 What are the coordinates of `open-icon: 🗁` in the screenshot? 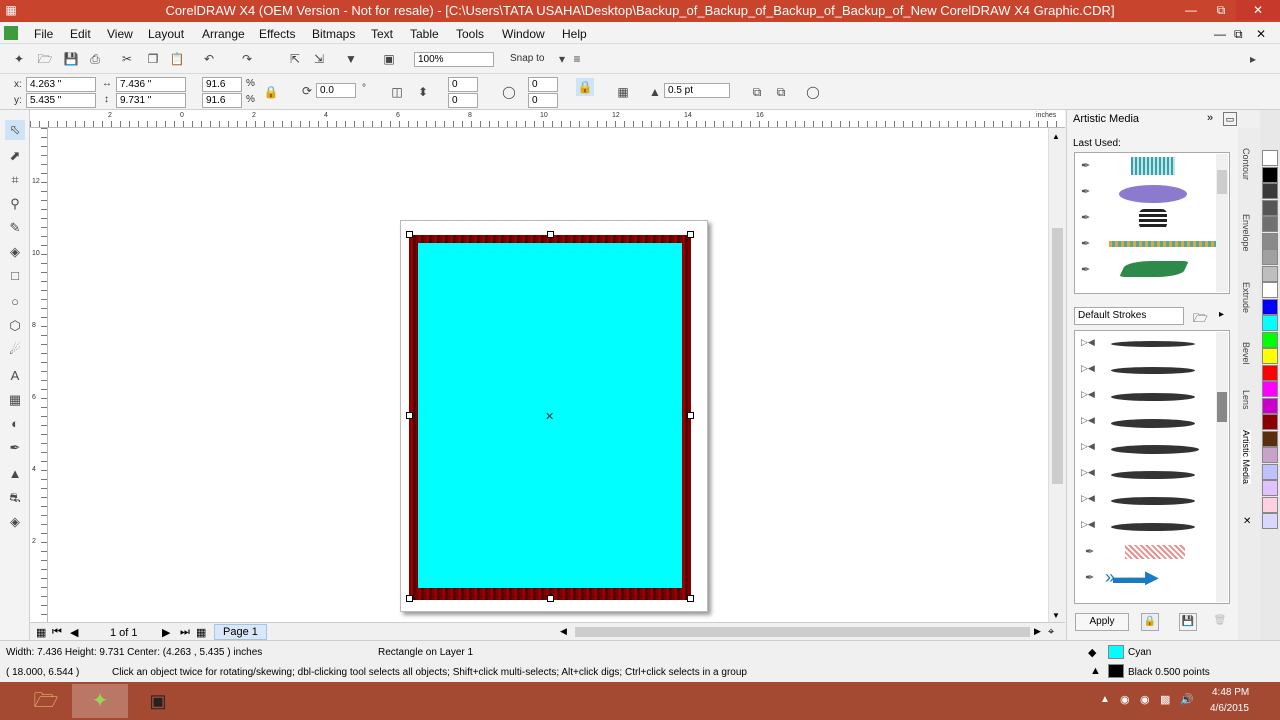 It's located at (45, 59).